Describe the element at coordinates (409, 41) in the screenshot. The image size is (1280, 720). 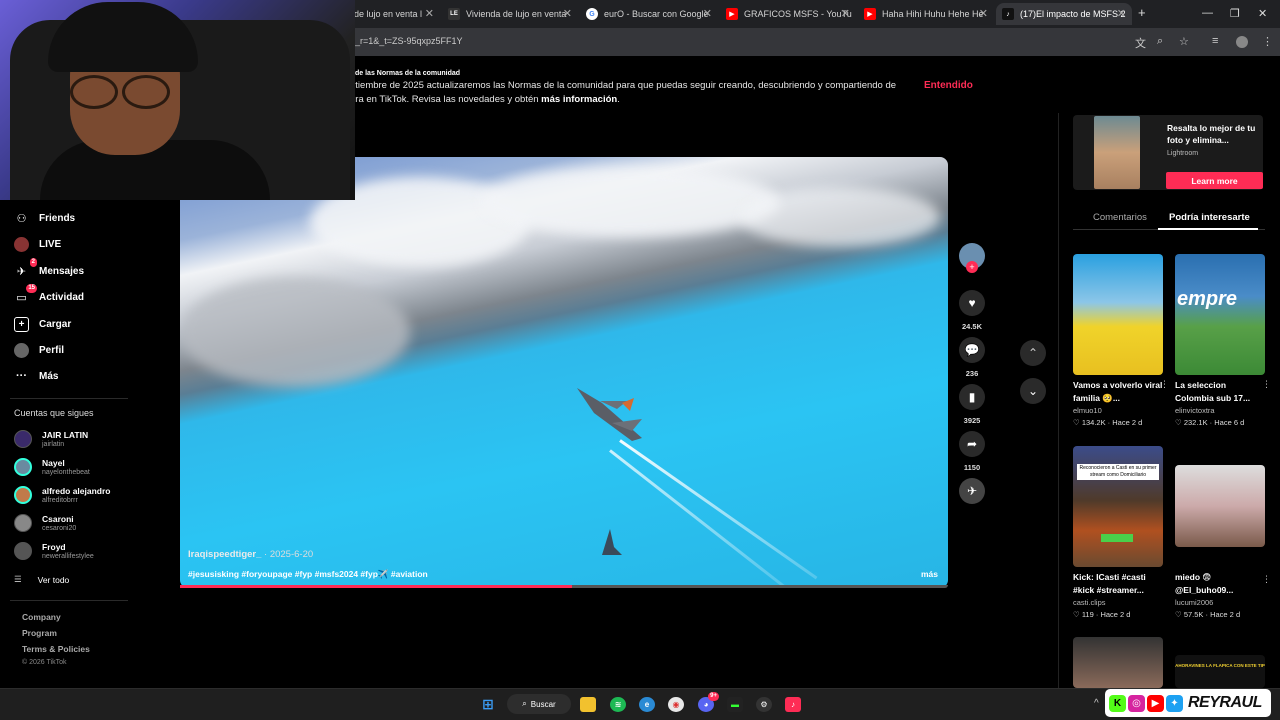
I see `url-text: _r=1&_t=ZS-95qxpz5FF1Y` at that location.